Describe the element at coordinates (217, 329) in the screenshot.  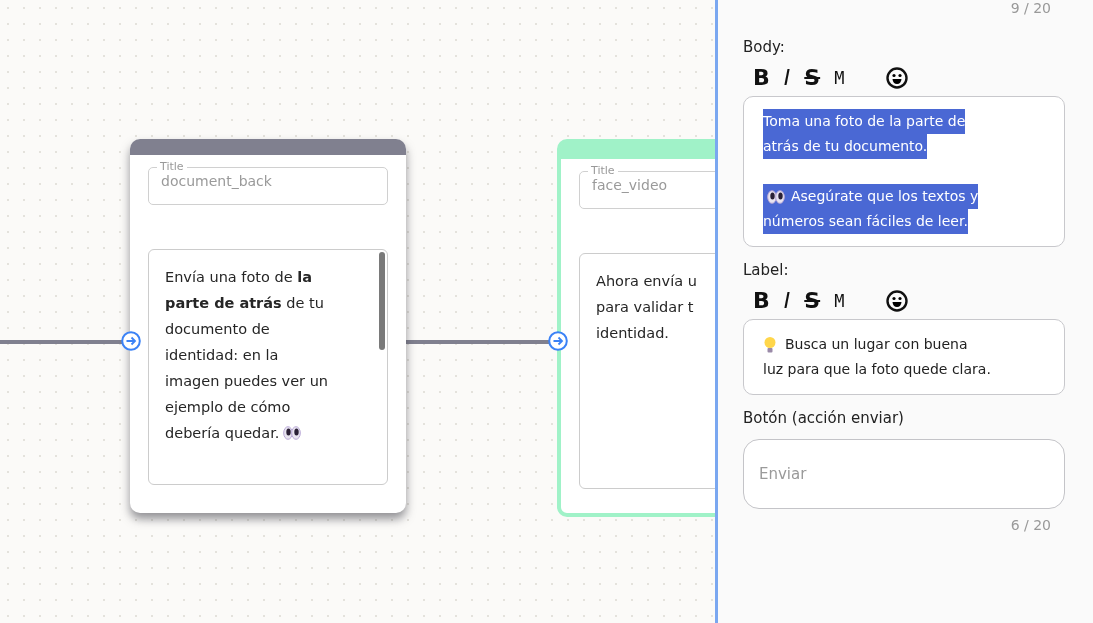
I see `message-text: documento de` at that location.